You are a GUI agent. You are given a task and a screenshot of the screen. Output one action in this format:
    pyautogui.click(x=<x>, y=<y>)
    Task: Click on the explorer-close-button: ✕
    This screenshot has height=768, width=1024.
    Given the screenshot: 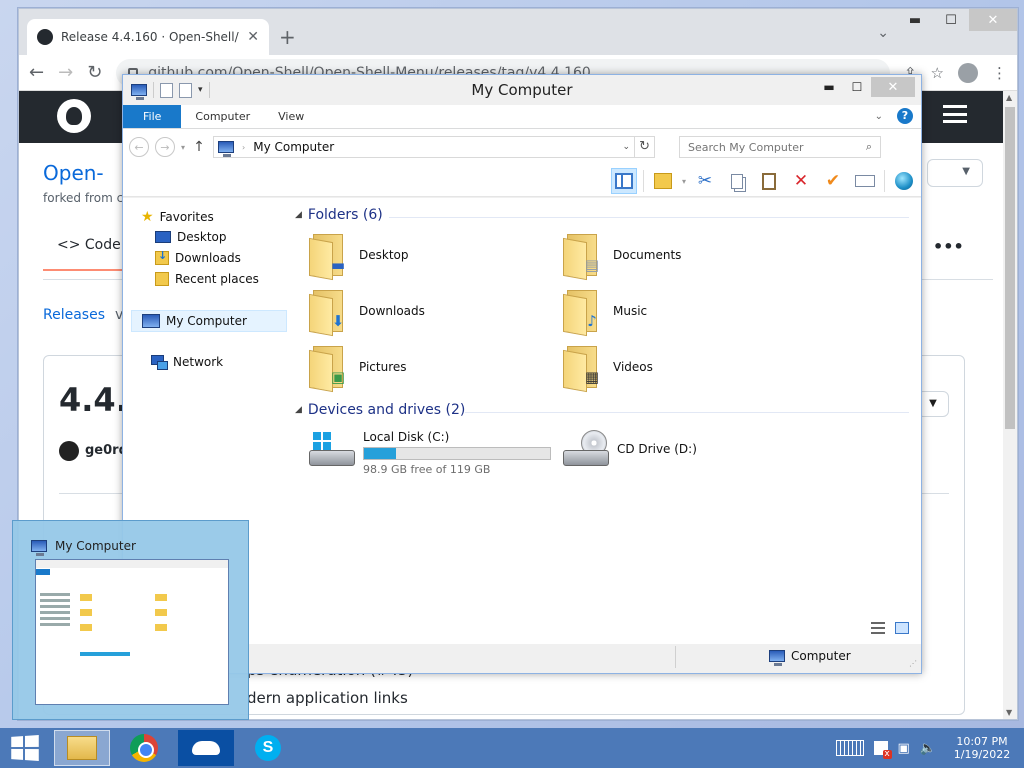 What is the action you would take?
    pyautogui.click(x=893, y=87)
    